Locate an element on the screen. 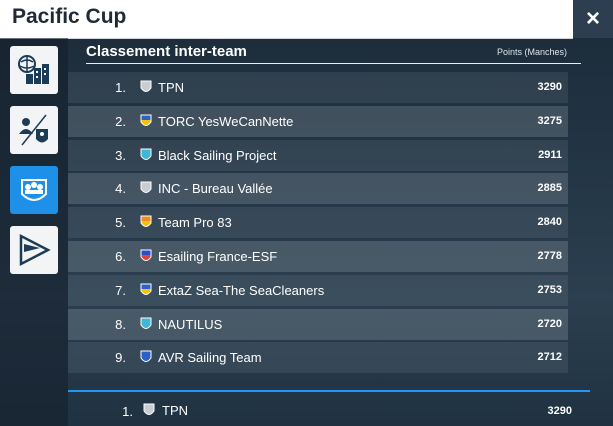 This screenshot has height=426, width=613. ranking-row: 3. Black Sailing Project 2911 is located at coordinates (318, 155).